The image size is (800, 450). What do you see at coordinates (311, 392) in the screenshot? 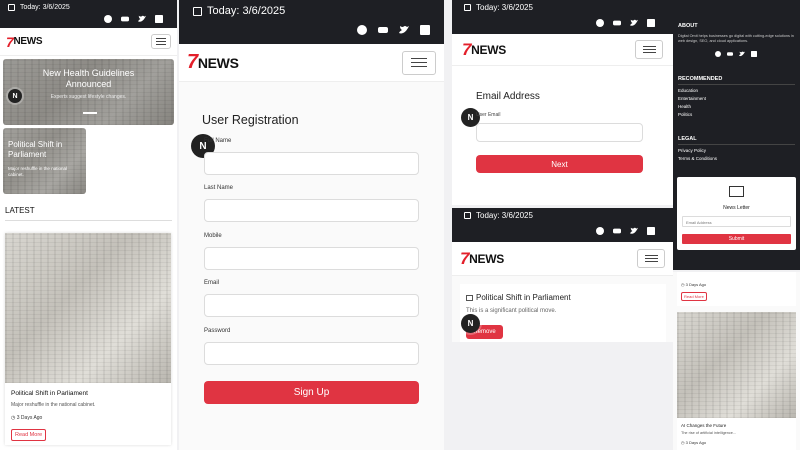
I see `sign-up-button: Sign Up` at bounding box center [311, 392].